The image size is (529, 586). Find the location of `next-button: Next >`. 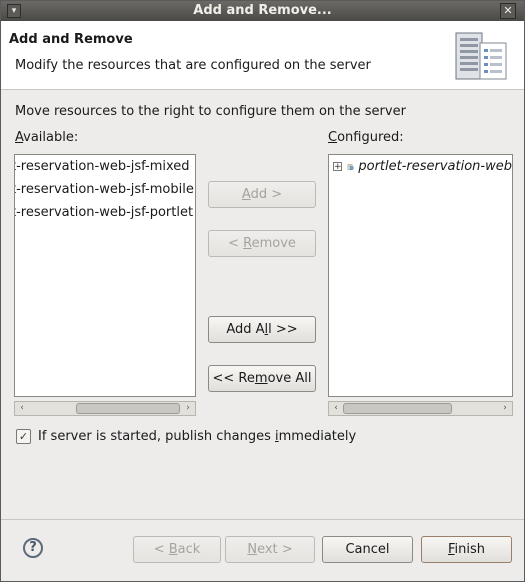

next-button: Next > is located at coordinates (270, 549).